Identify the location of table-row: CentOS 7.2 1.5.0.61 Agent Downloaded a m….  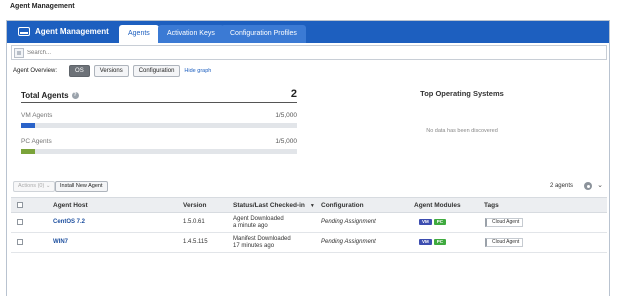
(309, 223).